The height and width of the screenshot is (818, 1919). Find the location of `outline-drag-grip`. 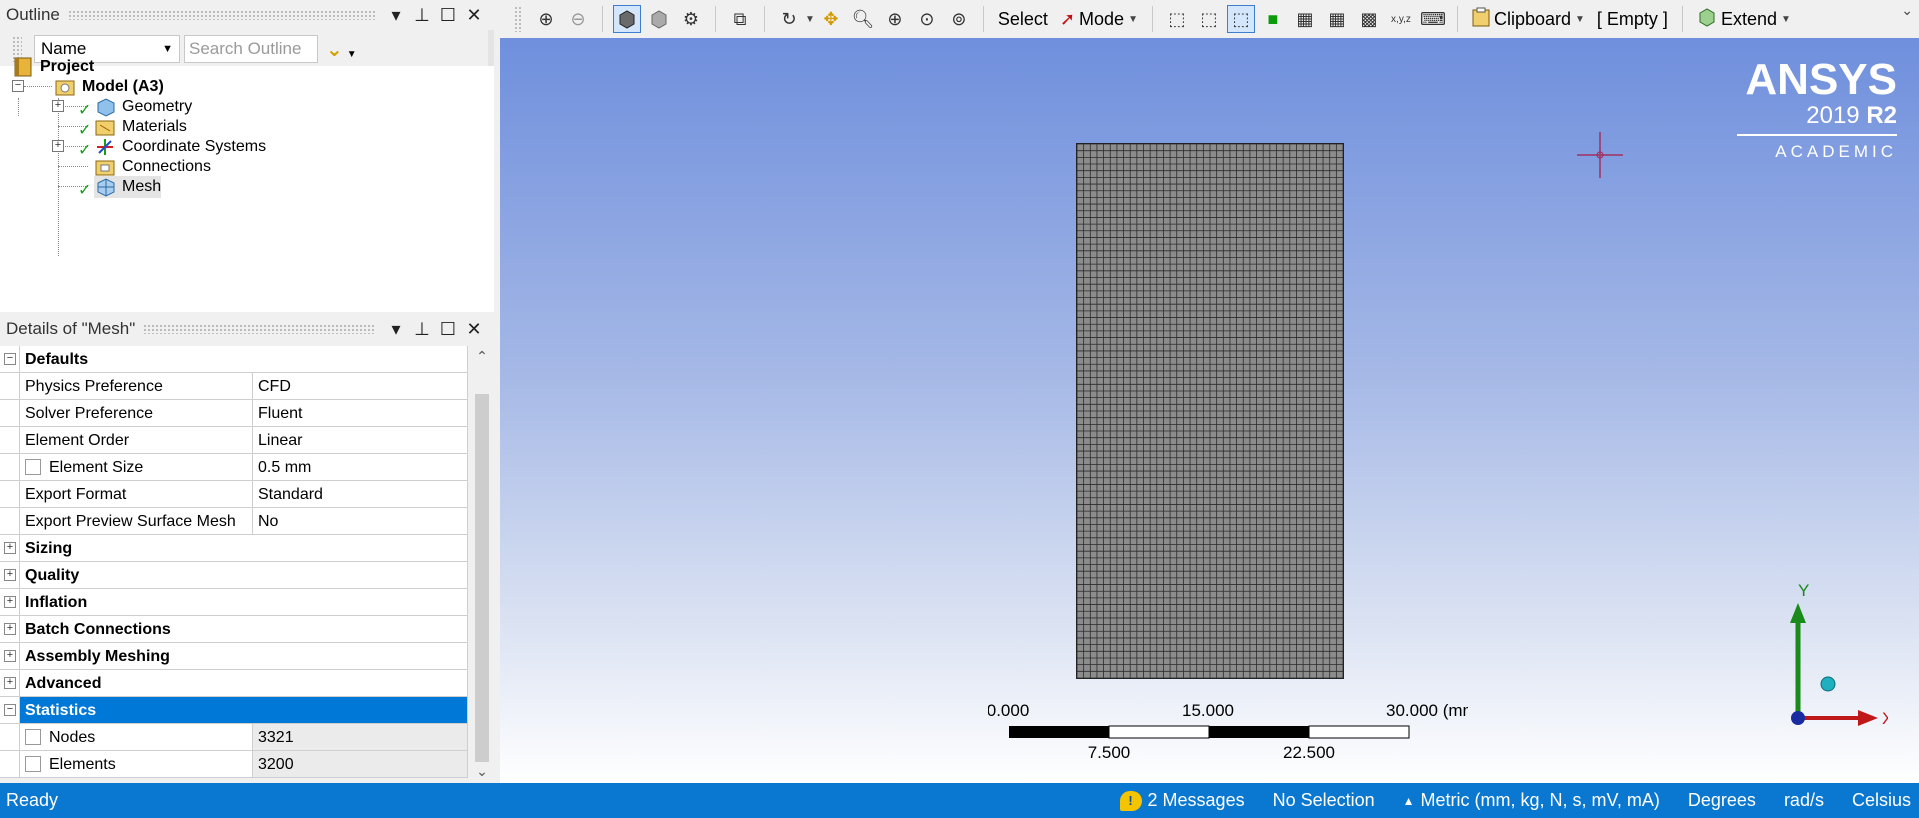

outline-drag-grip is located at coordinates (221, 15).